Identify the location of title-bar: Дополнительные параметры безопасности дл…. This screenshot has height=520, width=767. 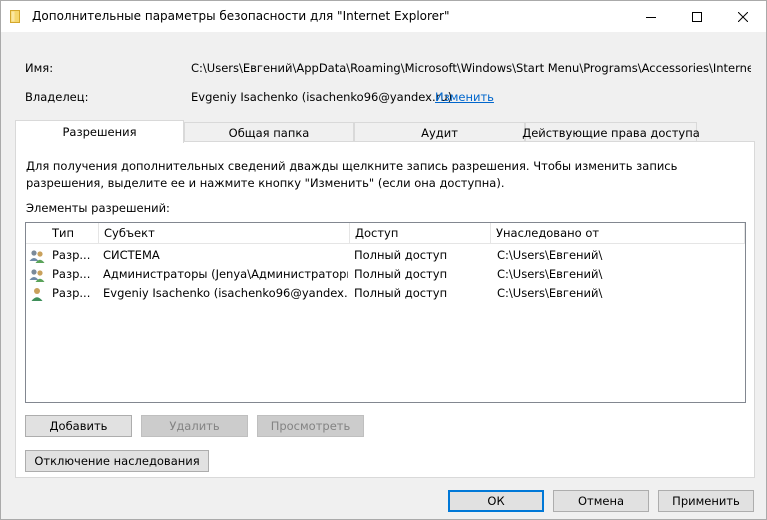
(383, 16).